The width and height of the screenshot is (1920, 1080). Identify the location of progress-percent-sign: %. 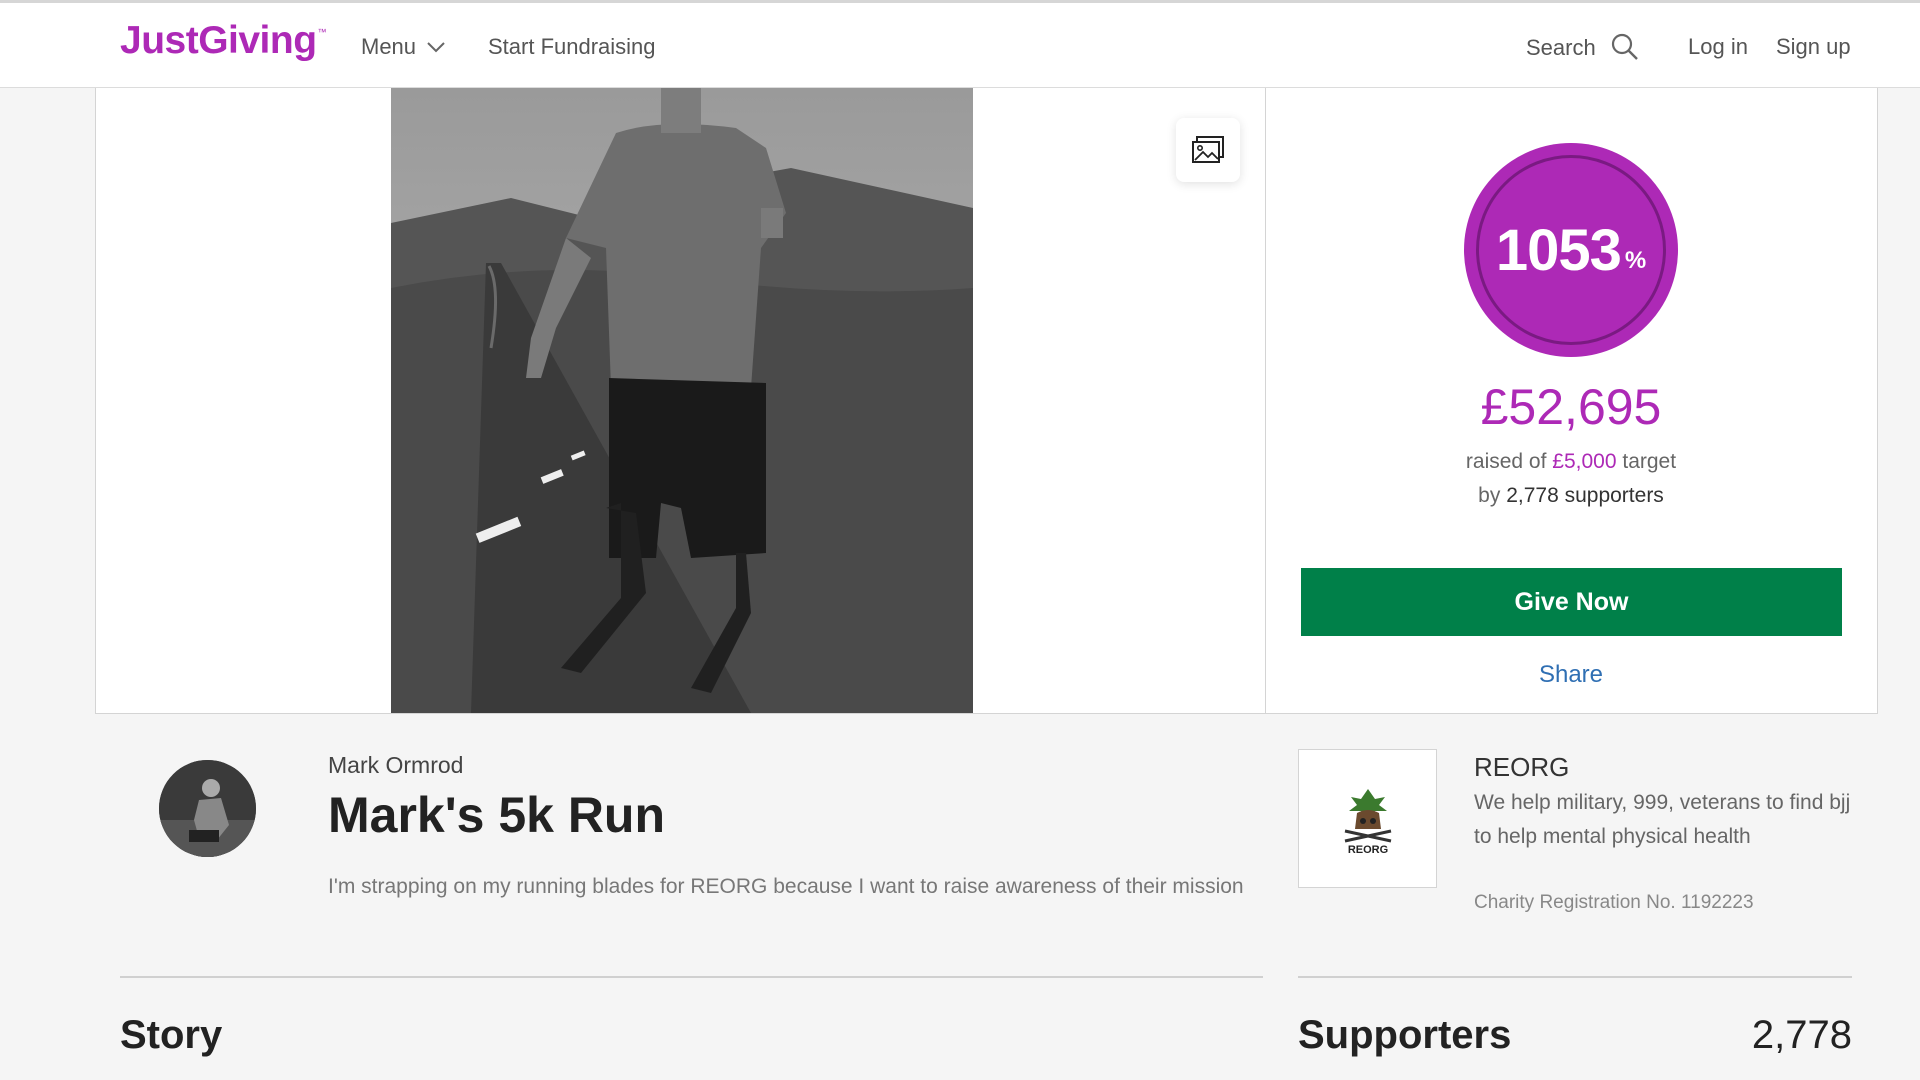
(1635, 260).